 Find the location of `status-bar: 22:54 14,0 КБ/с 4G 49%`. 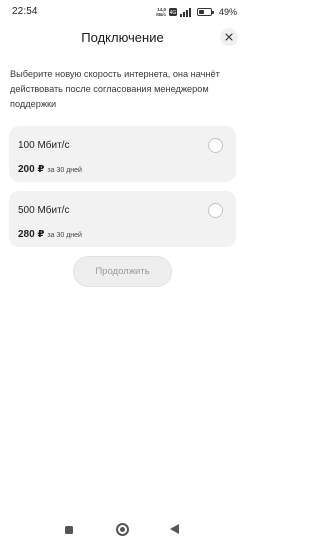

status-bar: 22:54 14,0 КБ/с 4G 49% is located at coordinates (122, 12).